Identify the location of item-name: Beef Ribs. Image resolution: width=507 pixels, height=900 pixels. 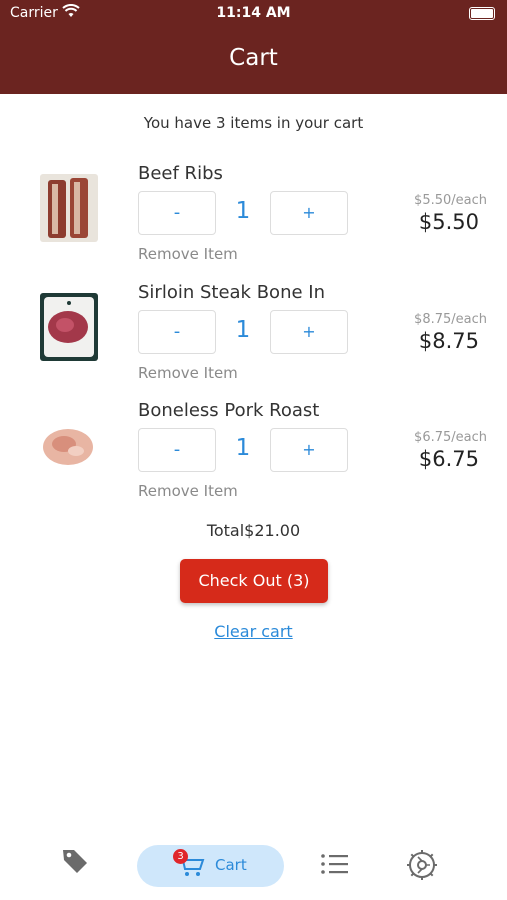
(180, 173).